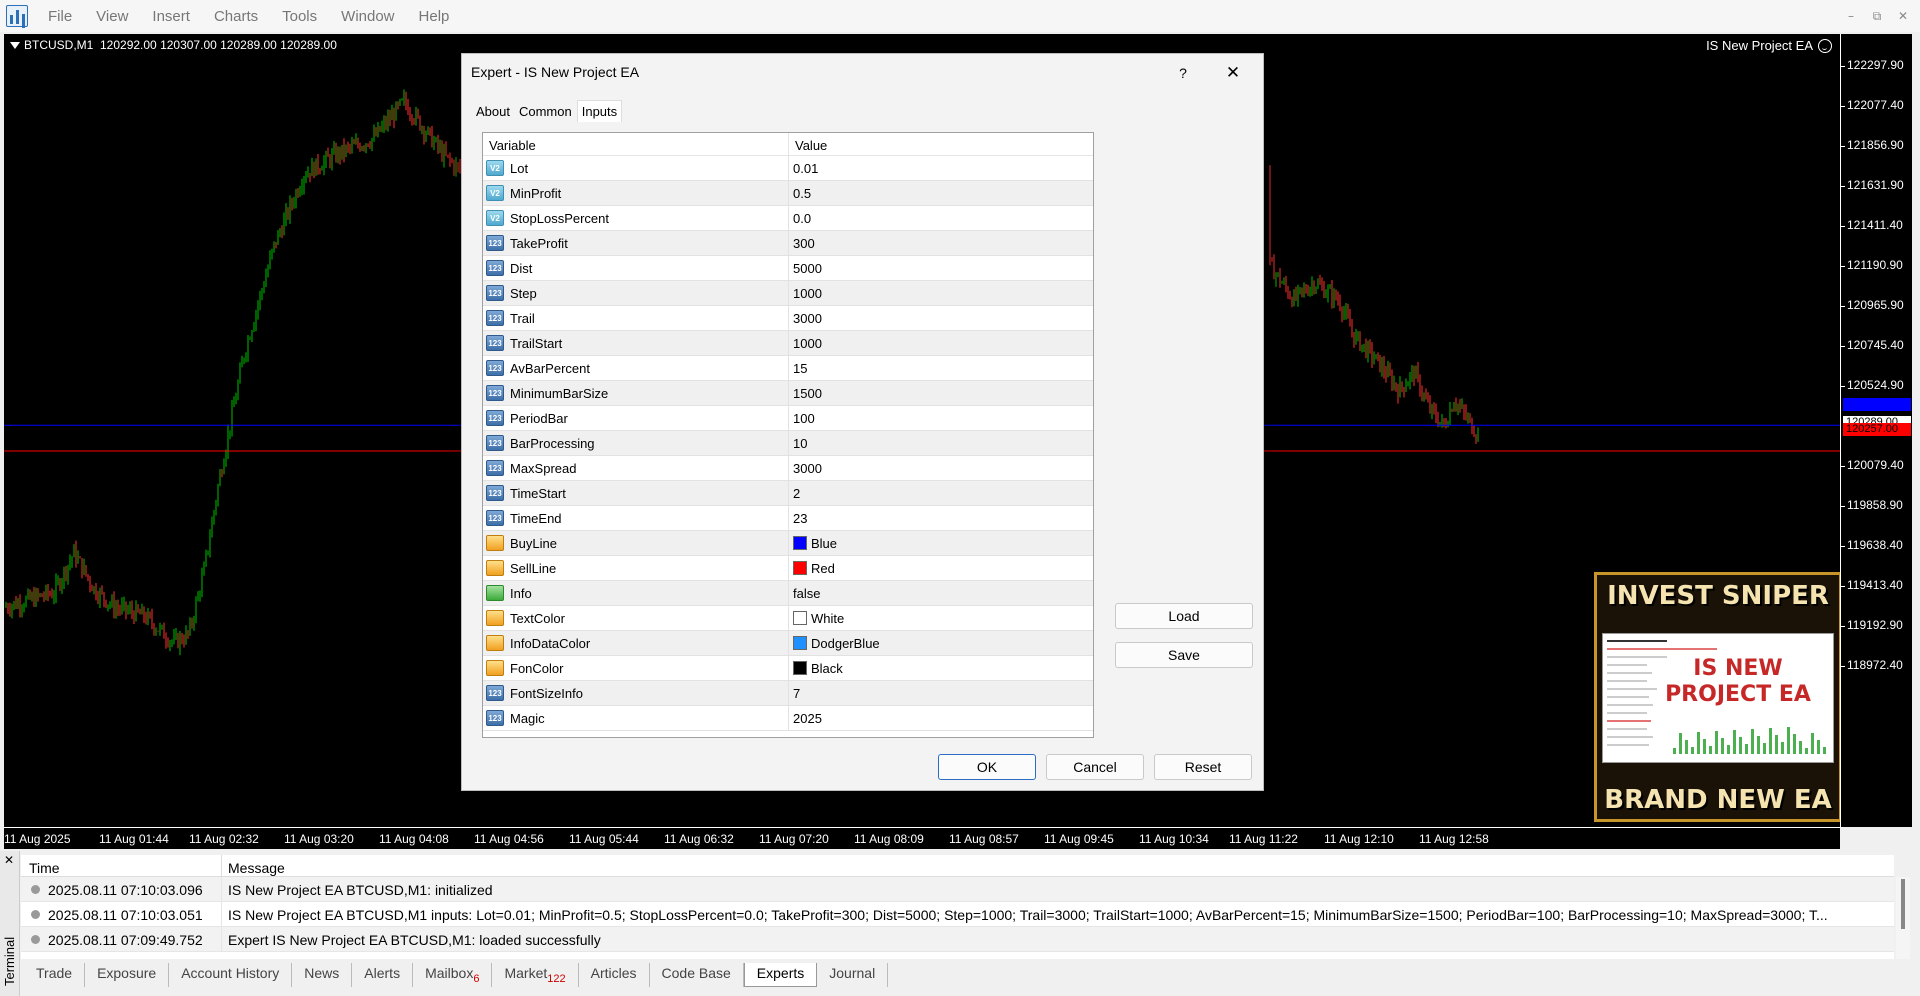 The height and width of the screenshot is (996, 1920). I want to click on input-value-cell: Blue, so click(941, 543).